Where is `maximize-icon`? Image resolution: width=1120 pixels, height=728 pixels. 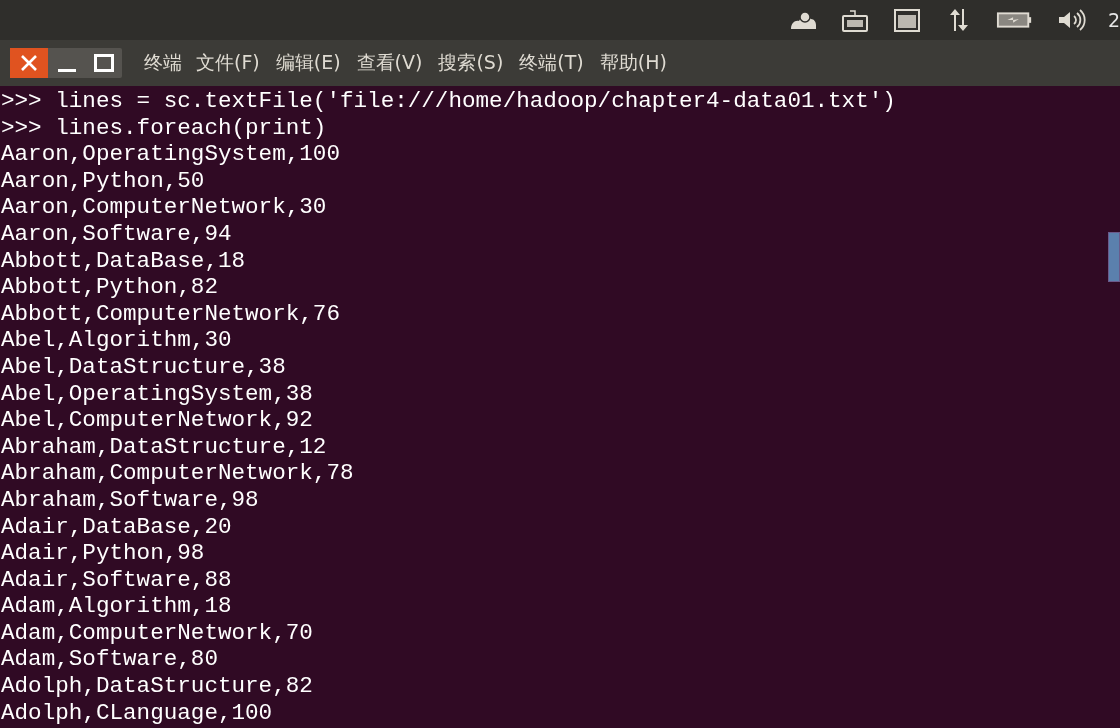
maximize-icon is located at coordinates (103, 63).